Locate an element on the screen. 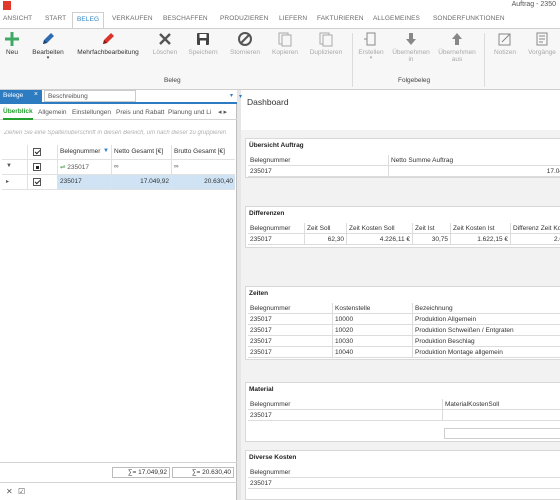 The image size is (560, 500). ribbon-separator is located at coordinates (484, 60).